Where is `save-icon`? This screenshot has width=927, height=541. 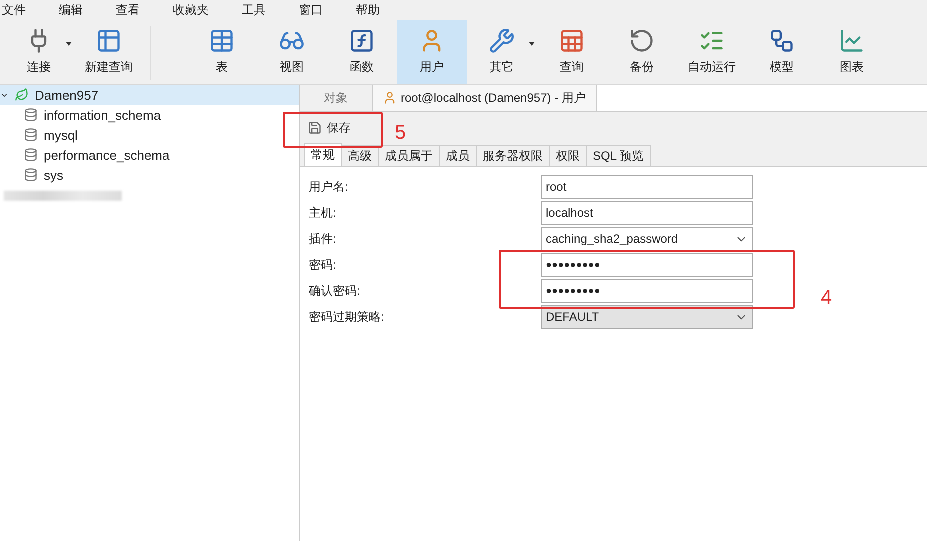
save-icon is located at coordinates (315, 128).